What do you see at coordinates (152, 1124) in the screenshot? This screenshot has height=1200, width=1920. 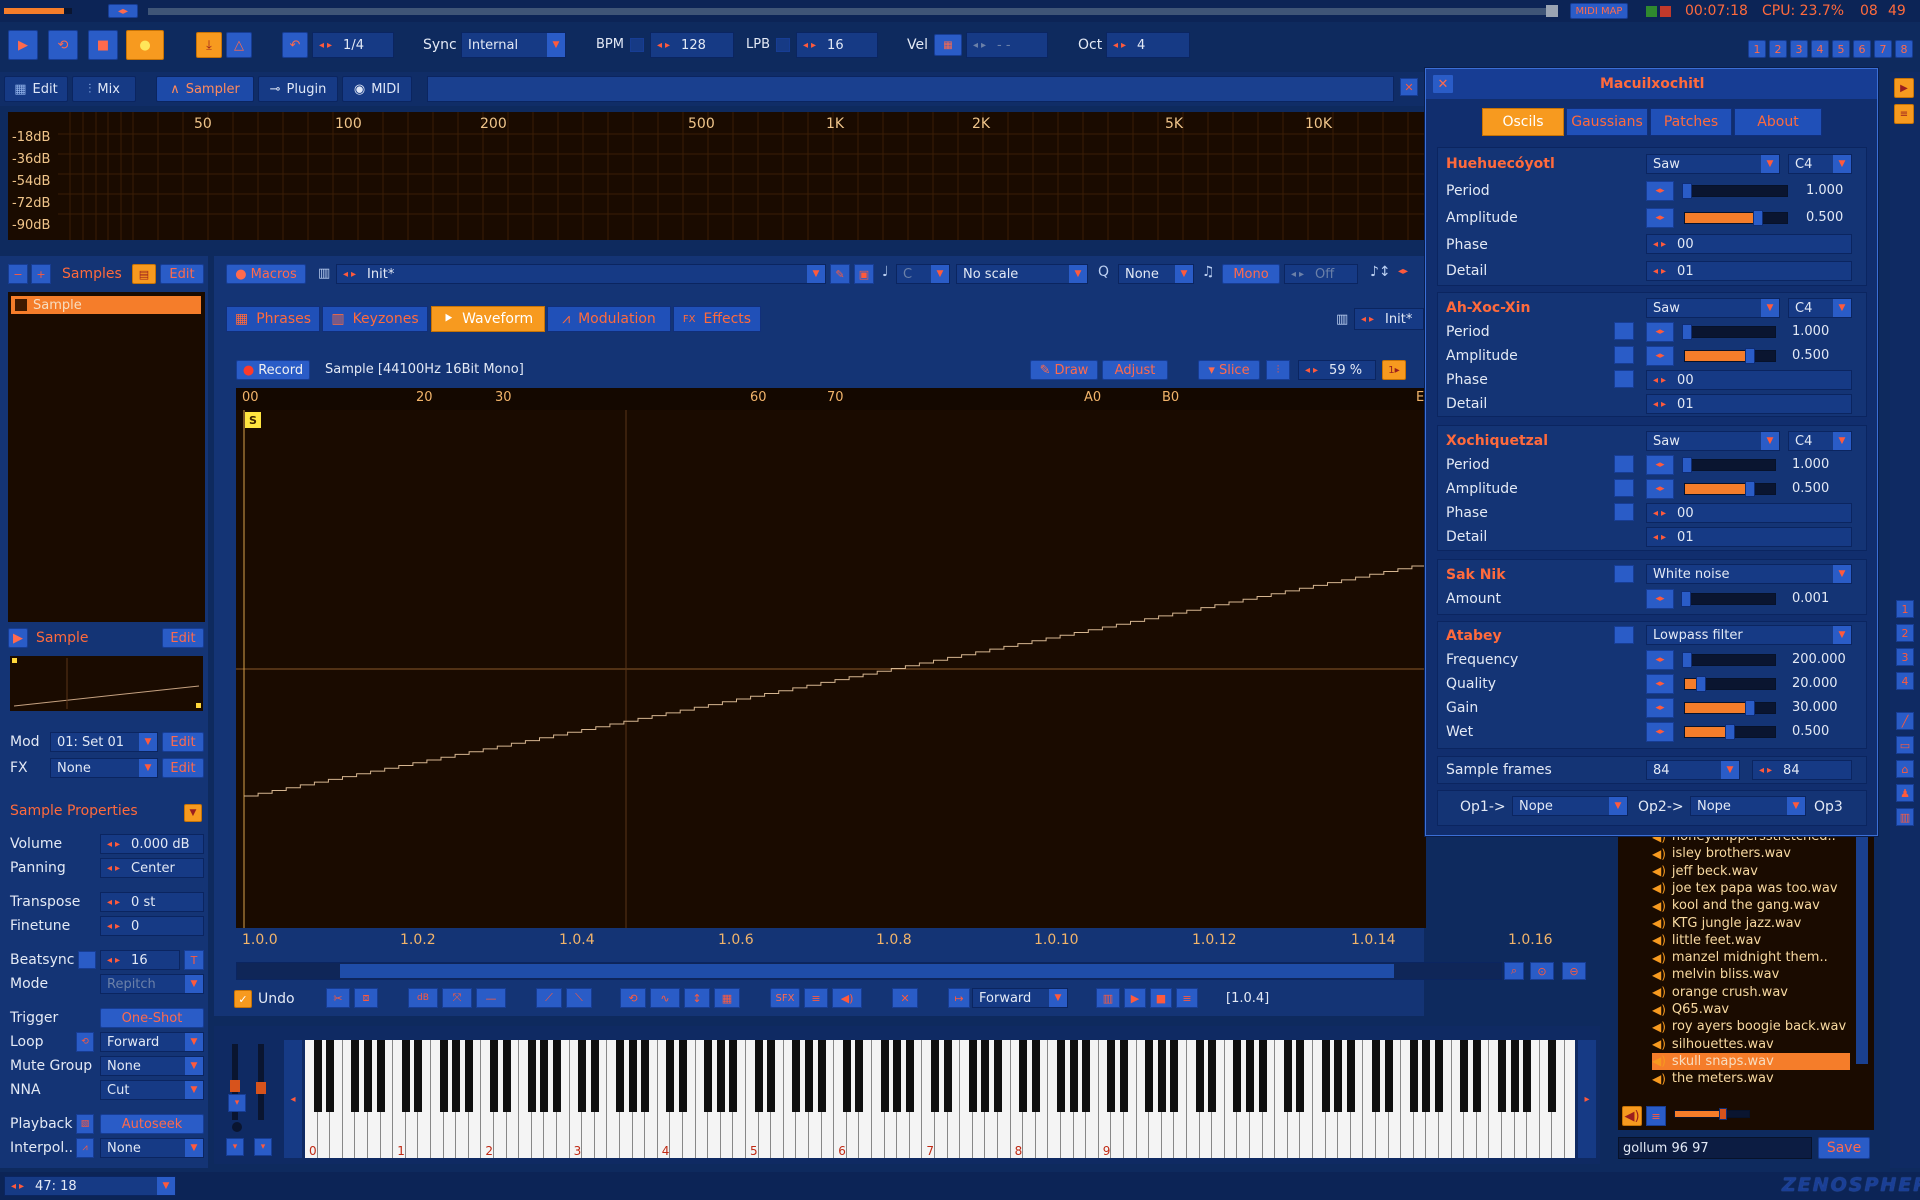 I see `playback-button: Autoseek` at bounding box center [152, 1124].